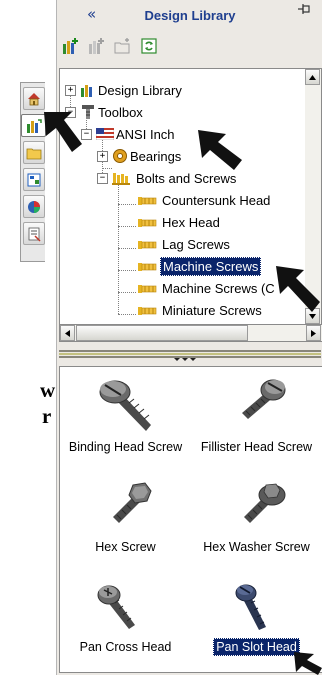 The height and width of the screenshot is (675, 322). I want to click on add-to-library-icon, so click(70, 46).